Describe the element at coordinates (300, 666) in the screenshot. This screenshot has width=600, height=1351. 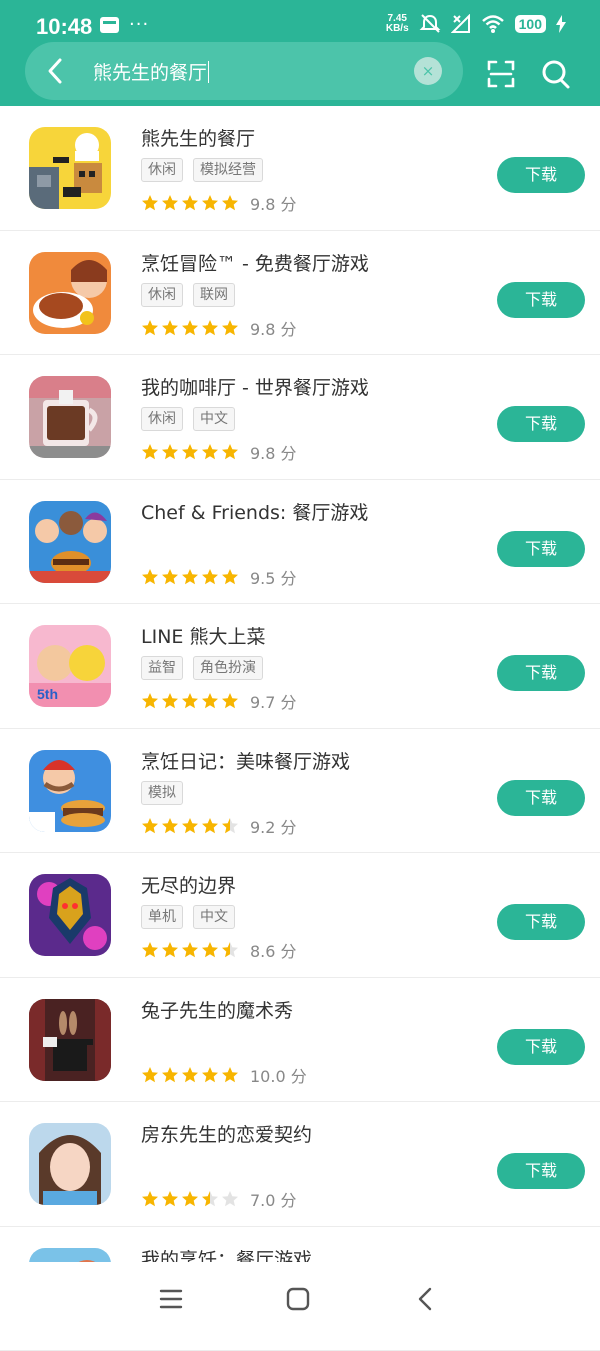
I see `list-item: 5th LINE 熊大上菜 益智 角色扮演 9.7 分 下载` at that location.